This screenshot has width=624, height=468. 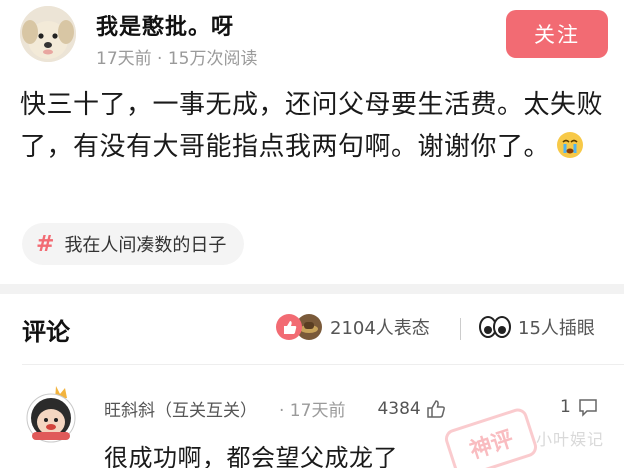 I want to click on dog-avatar-icon, so click(x=48, y=34).